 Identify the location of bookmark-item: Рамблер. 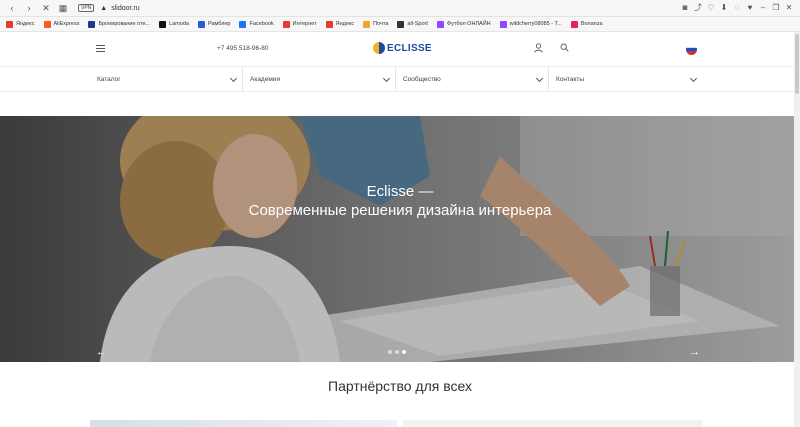
(214, 24).